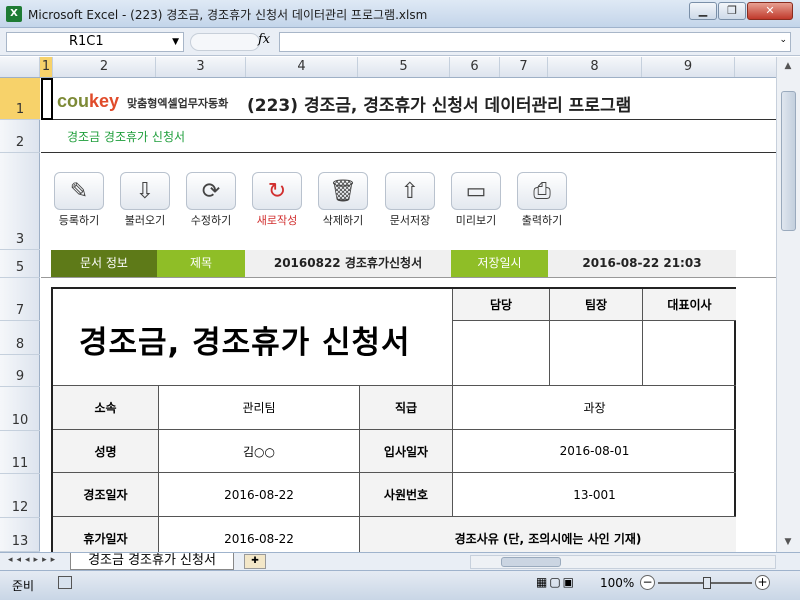 This screenshot has height=600, width=800. I want to click on pencil-icon: ✎, so click(79, 191).